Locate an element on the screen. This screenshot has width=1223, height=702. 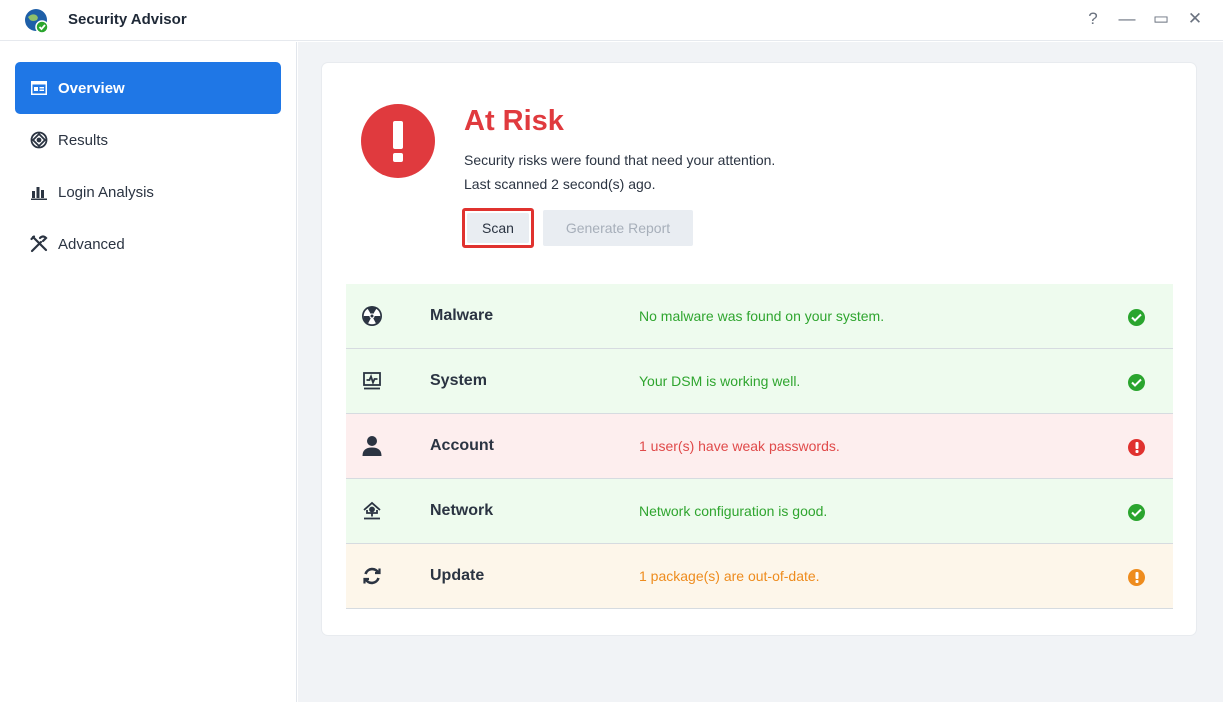
monitor-icon is located at coordinates (372, 381).